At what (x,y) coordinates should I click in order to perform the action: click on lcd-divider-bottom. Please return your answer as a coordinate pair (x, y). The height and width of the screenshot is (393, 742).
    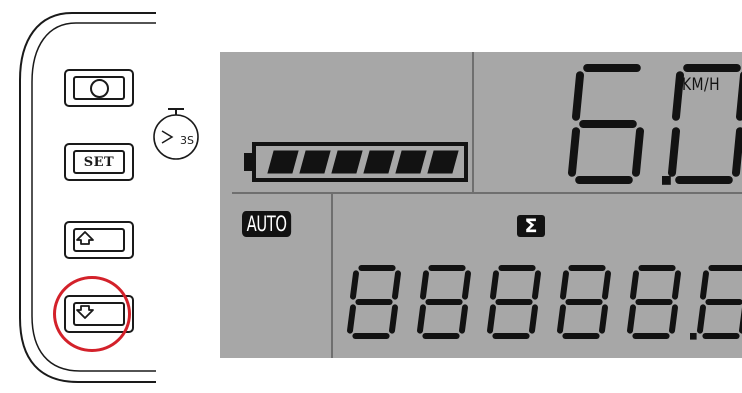
    Looking at the image, I should click on (332, 275).